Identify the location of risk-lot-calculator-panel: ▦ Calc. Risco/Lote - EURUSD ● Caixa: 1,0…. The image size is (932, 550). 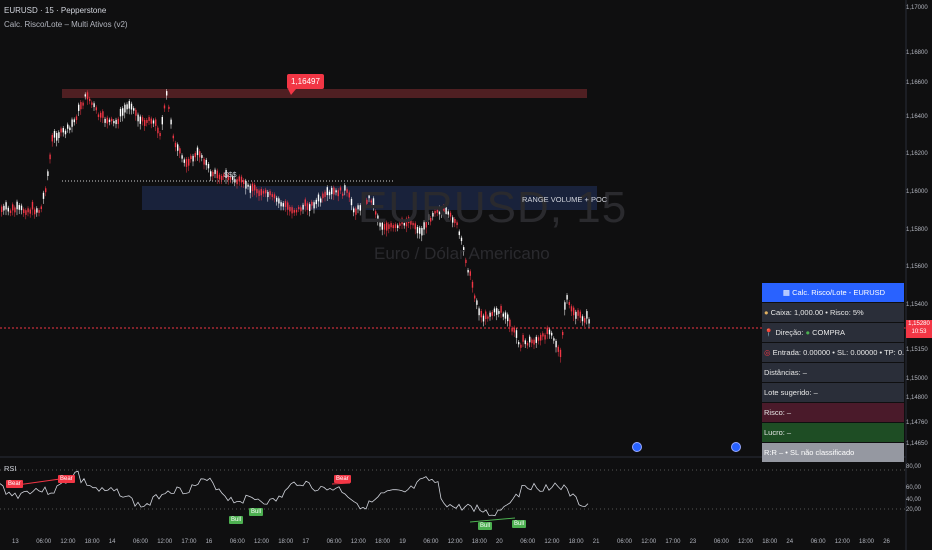
(833, 373).